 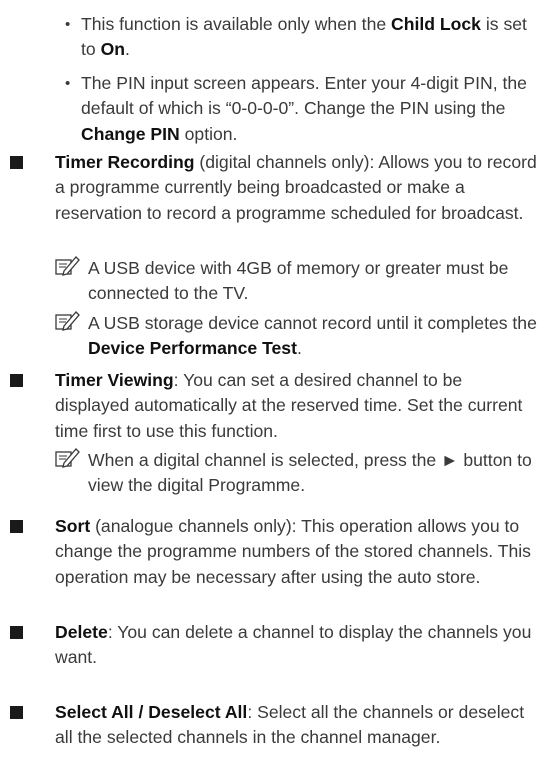 I want to click on item-title: Select All / Deselect All, so click(x=151, y=712).